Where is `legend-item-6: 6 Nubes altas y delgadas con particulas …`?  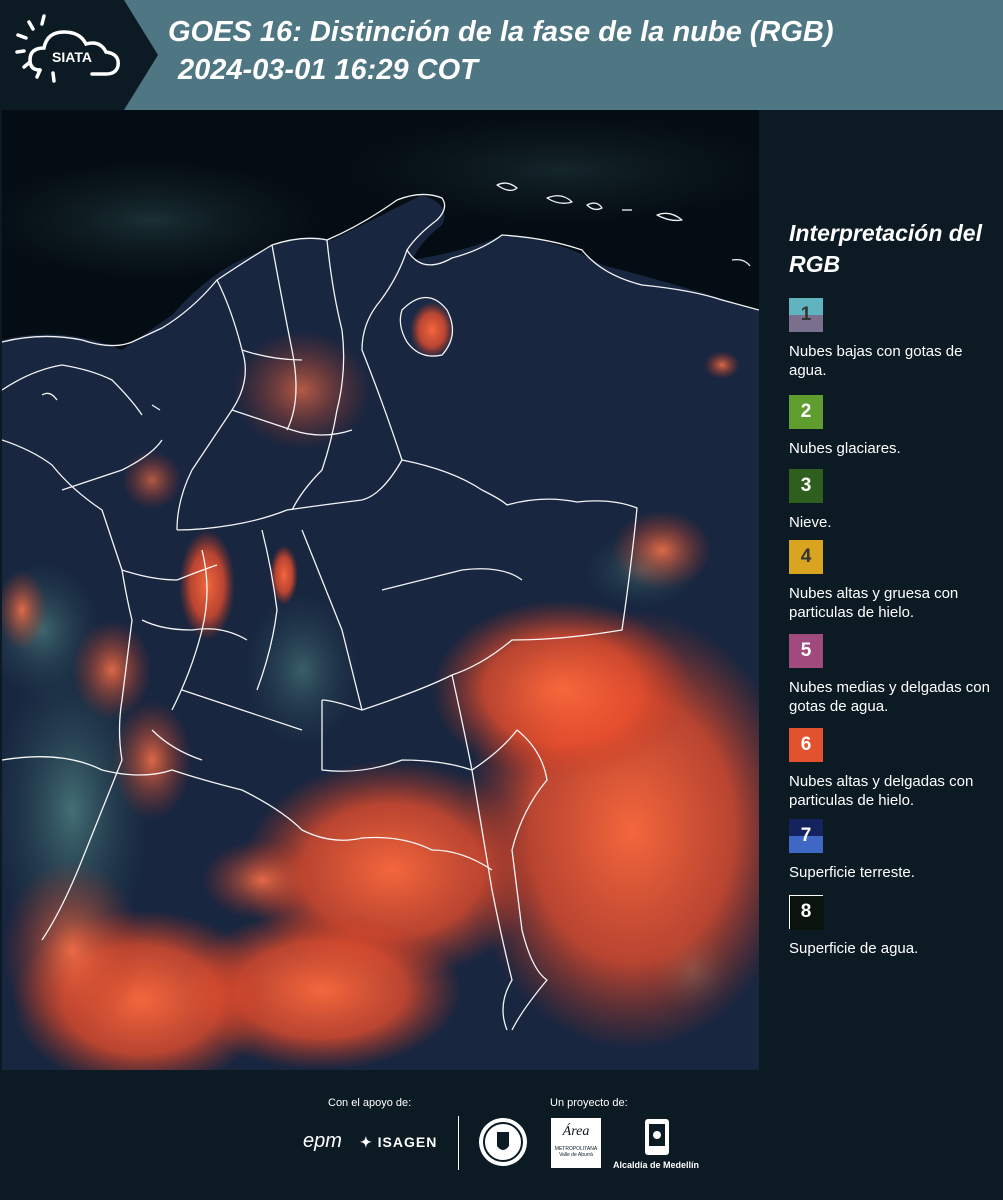
legend-item-6: 6 Nubes altas y delgadas con particulas … is located at coordinates (896, 769).